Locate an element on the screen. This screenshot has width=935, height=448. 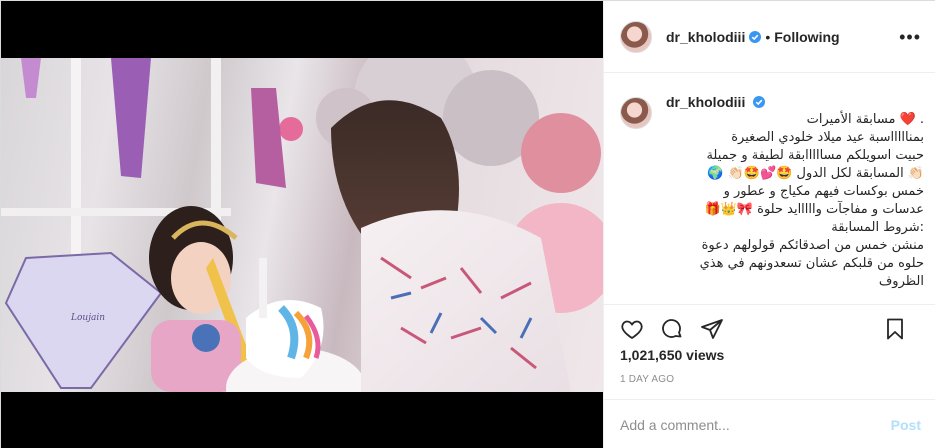
share-icon is located at coordinates (712, 329).